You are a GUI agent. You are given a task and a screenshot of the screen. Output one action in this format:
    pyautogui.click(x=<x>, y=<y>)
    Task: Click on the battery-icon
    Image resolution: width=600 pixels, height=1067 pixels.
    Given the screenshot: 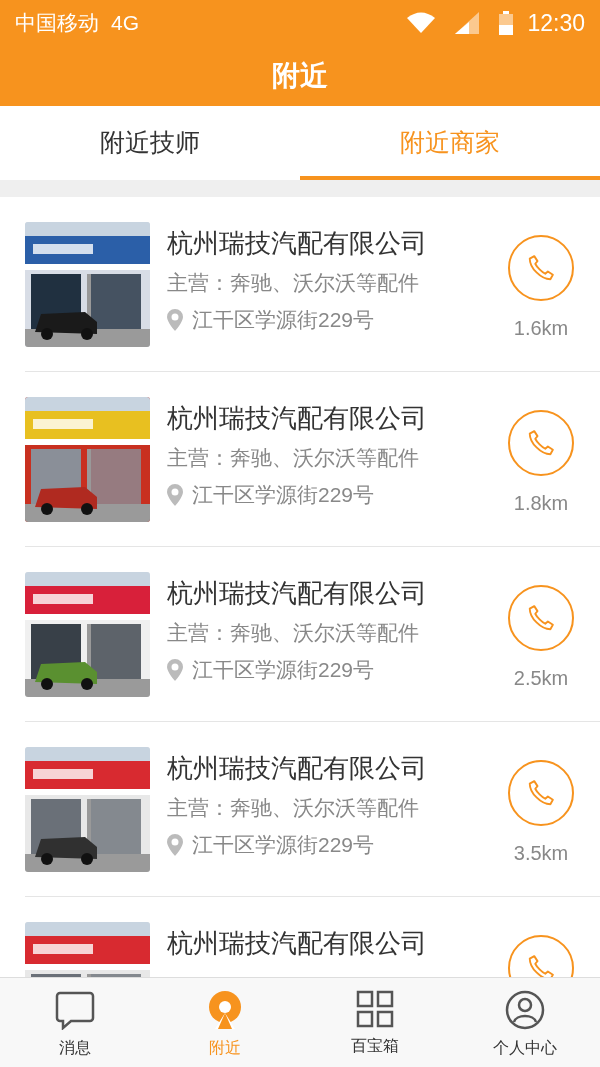 What is the action you would take?
    pyautogui.click(x=506, y=23)
    